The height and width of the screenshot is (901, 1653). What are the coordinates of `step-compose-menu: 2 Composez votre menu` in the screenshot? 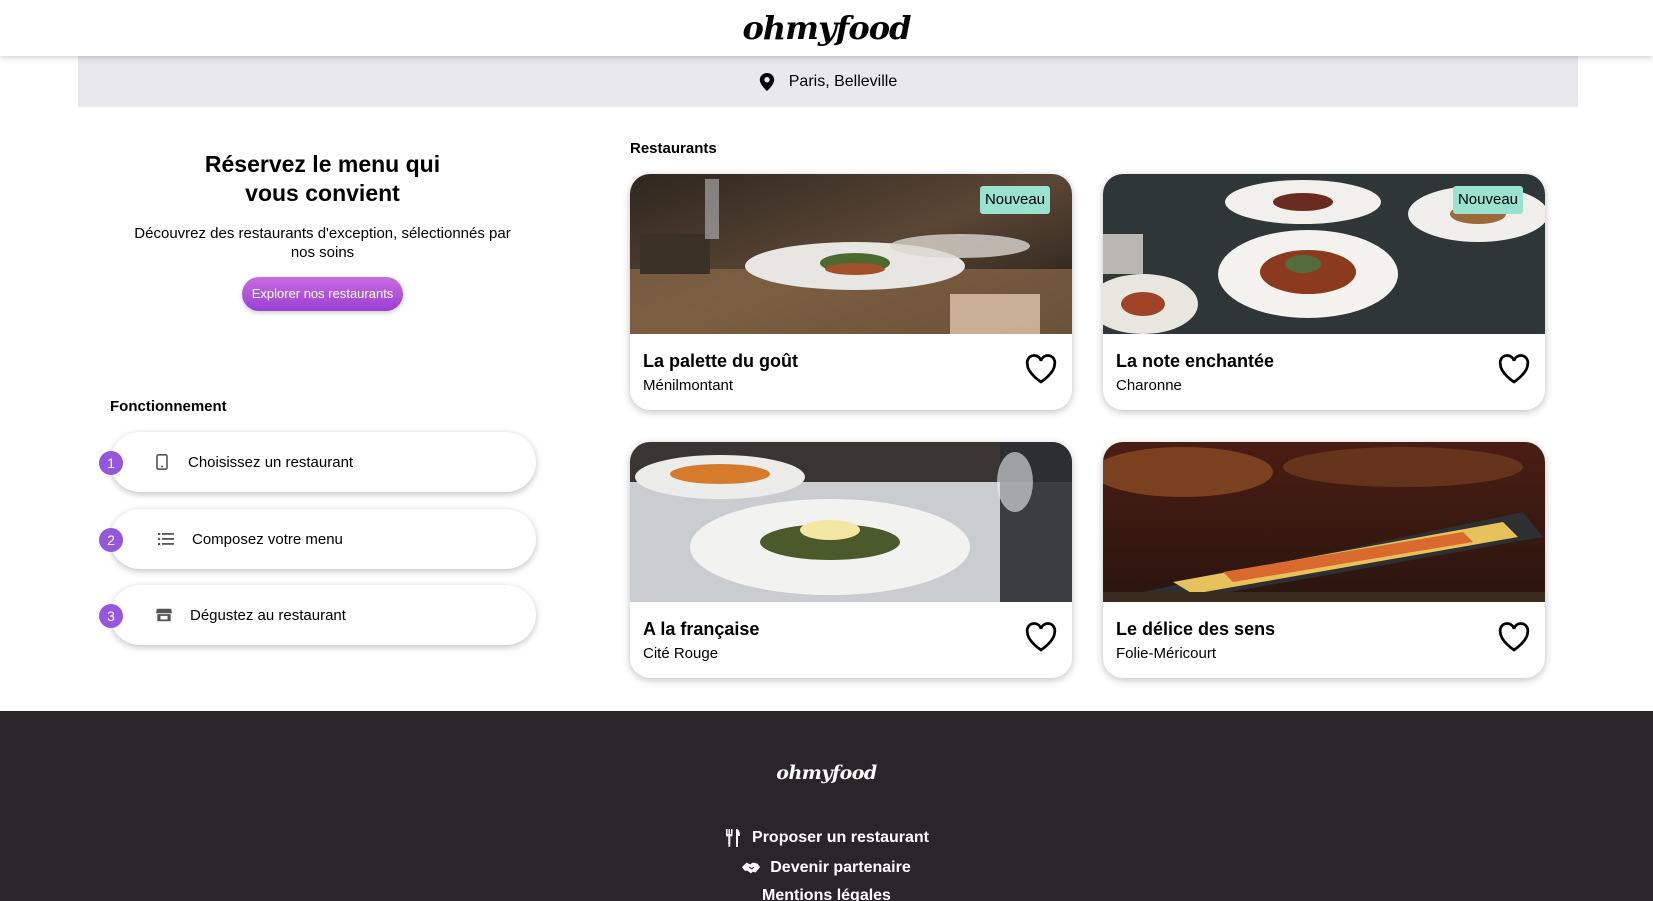 It's located at (317, 539).